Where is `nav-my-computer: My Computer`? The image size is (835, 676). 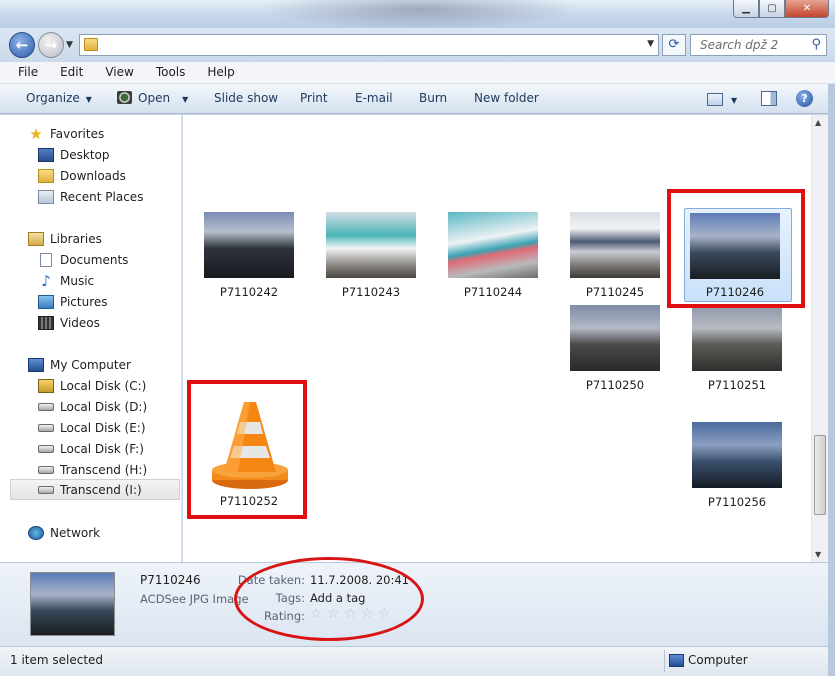 nav-my-computer: My Computer is located at coordinates (90, 364).